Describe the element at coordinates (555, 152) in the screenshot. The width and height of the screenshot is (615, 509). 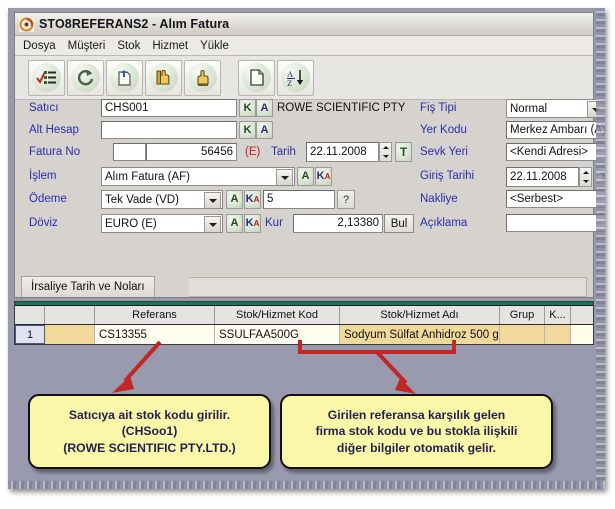
I see `sevk-yeri-input: <Kendi Adresi>` at that location.